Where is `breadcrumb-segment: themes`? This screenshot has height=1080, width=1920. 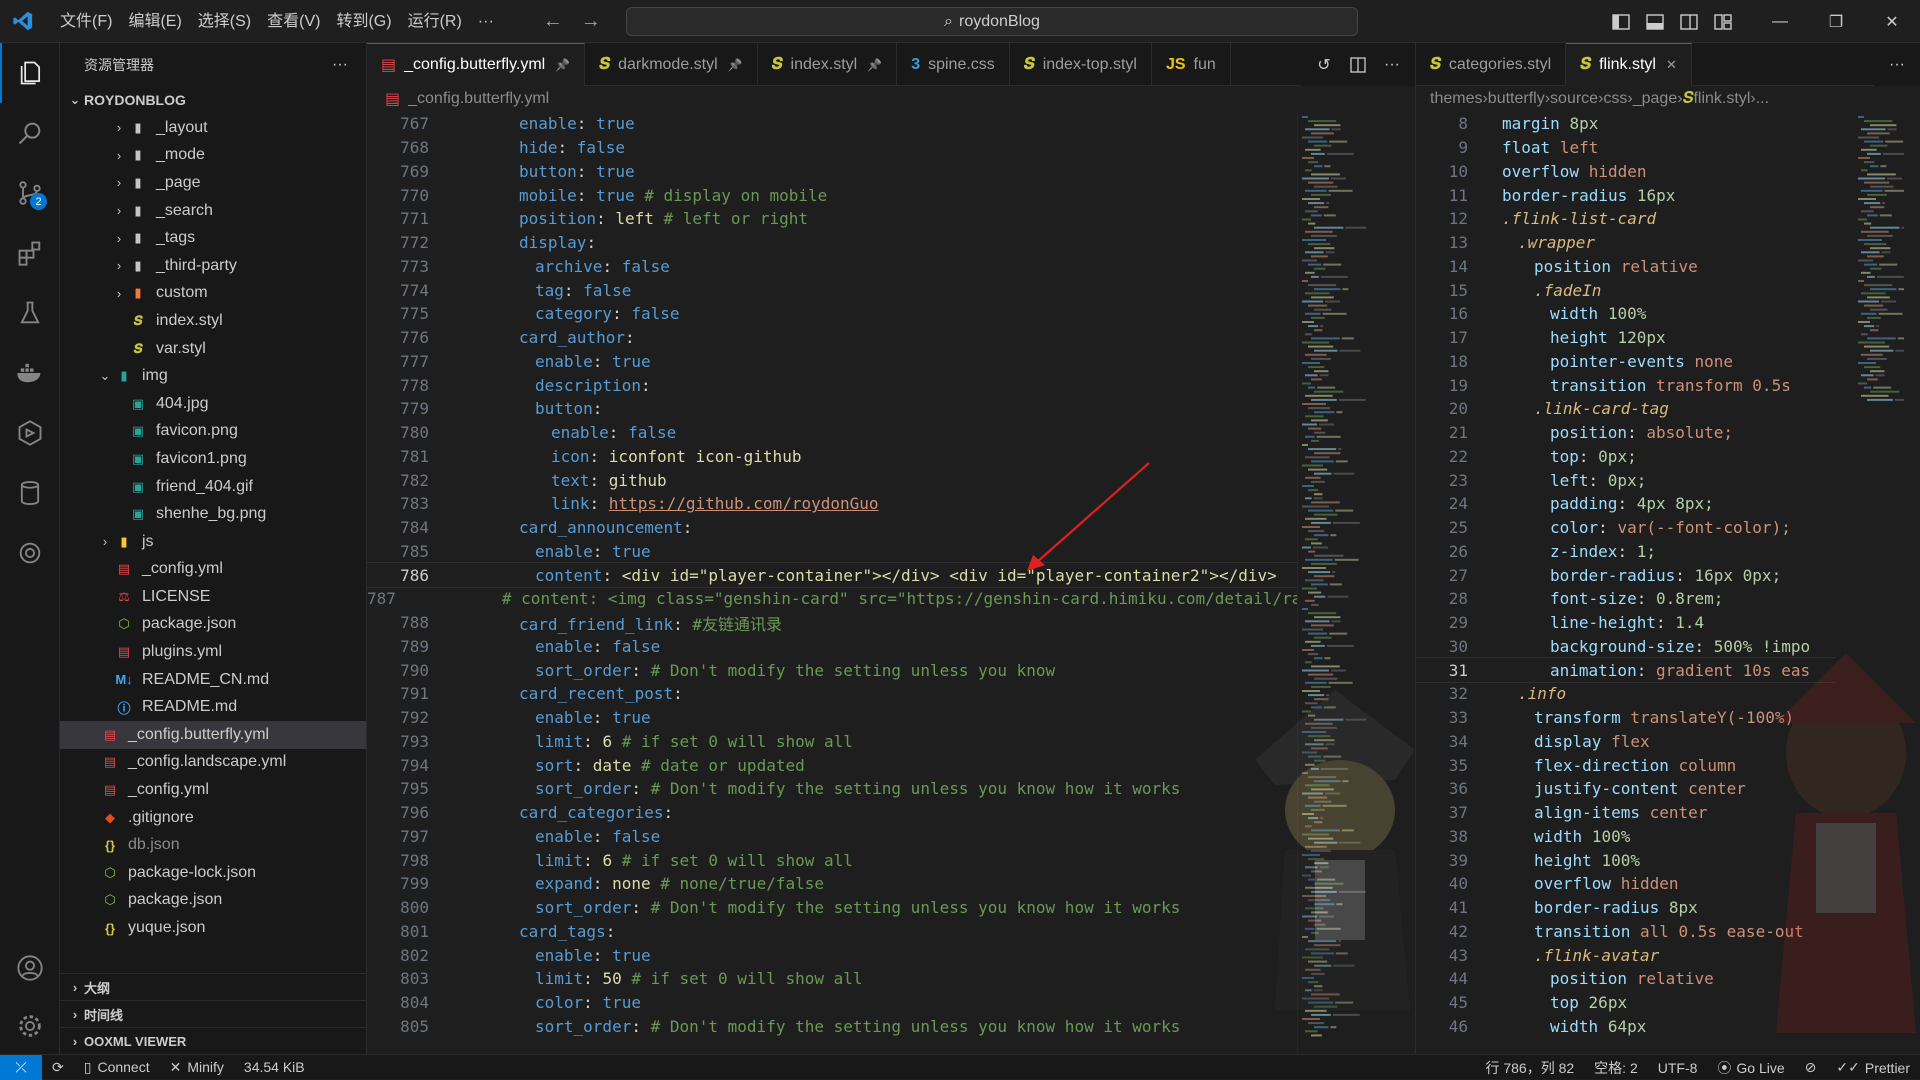
breadcrumb-segment: themes is located at coordinates (1456, 99).